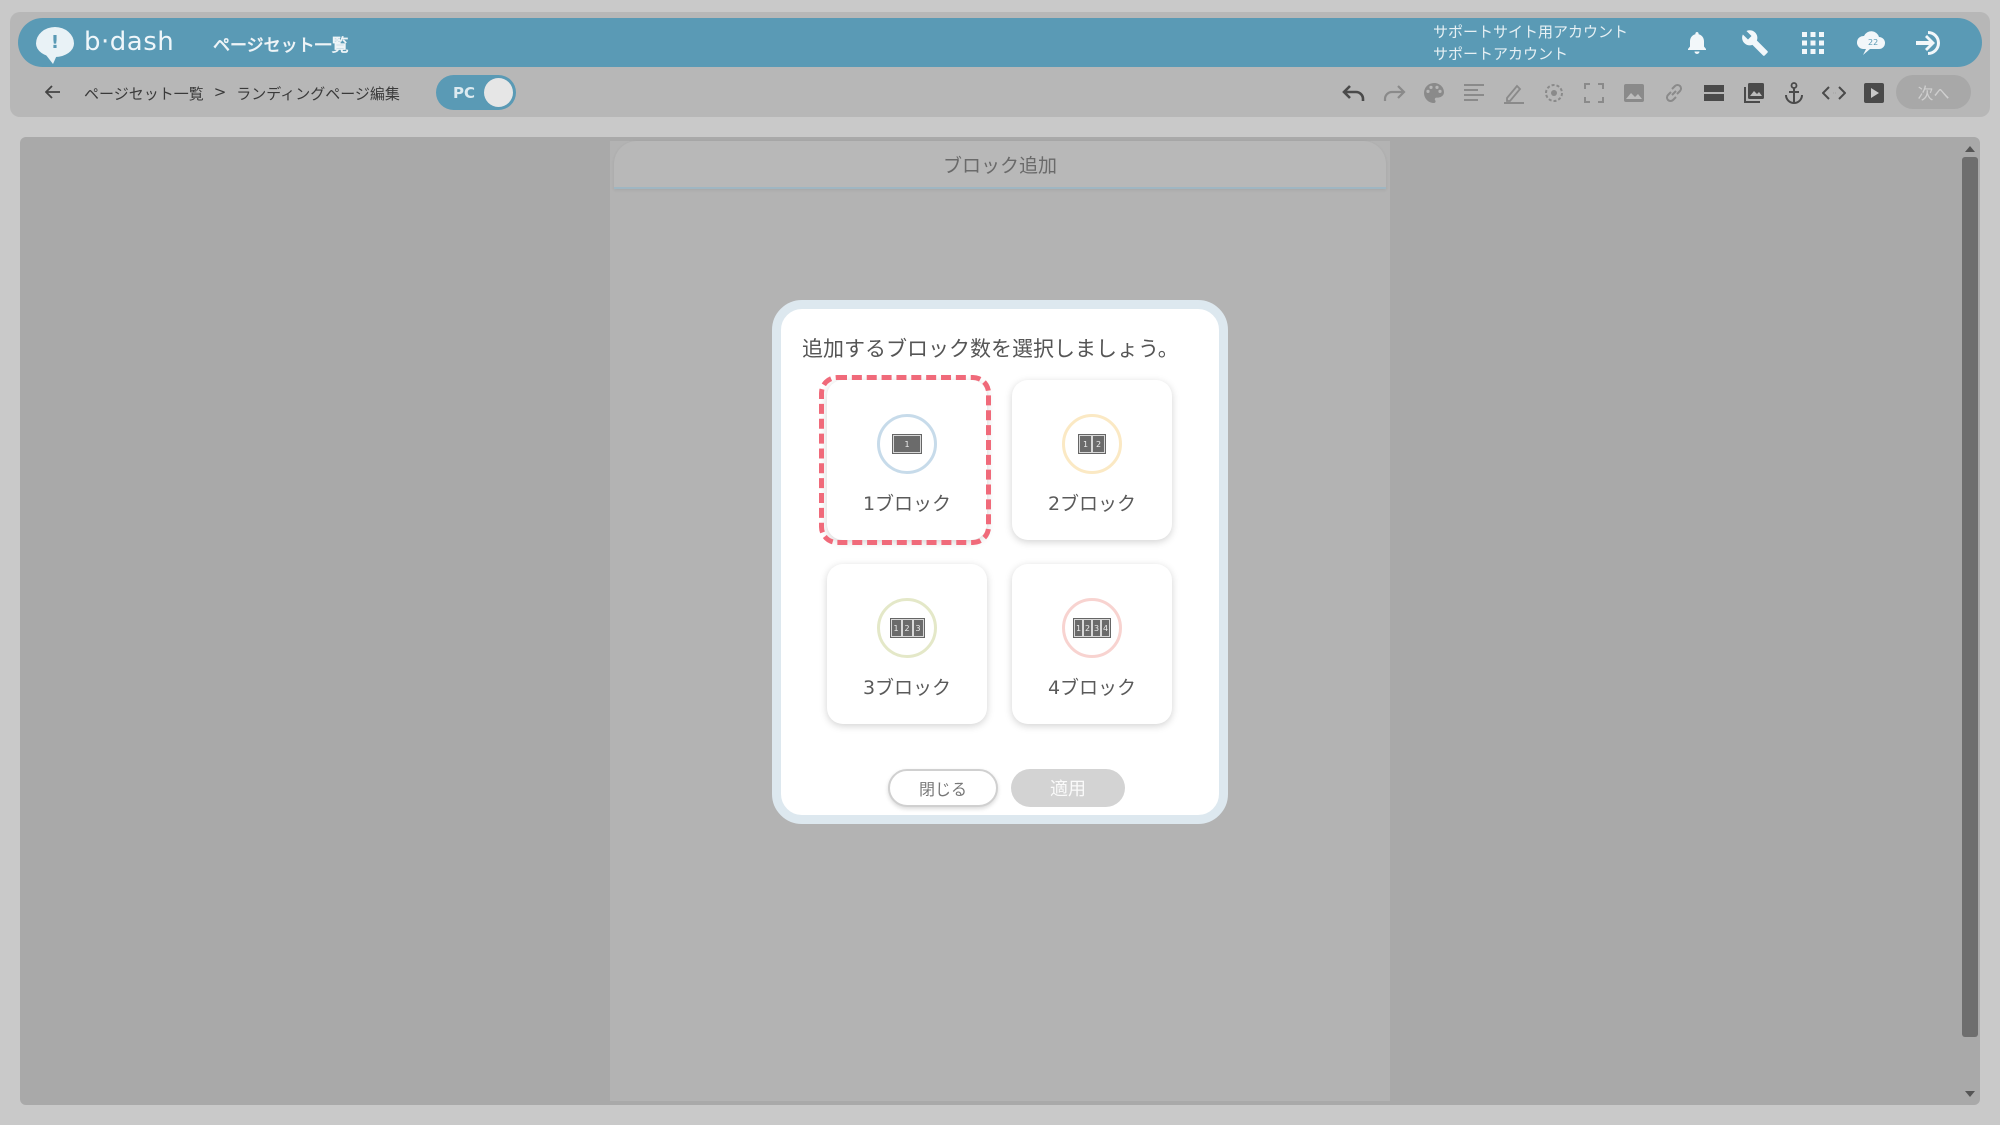  I want to click on block-preview: 1 2 3, so click(907, 628).